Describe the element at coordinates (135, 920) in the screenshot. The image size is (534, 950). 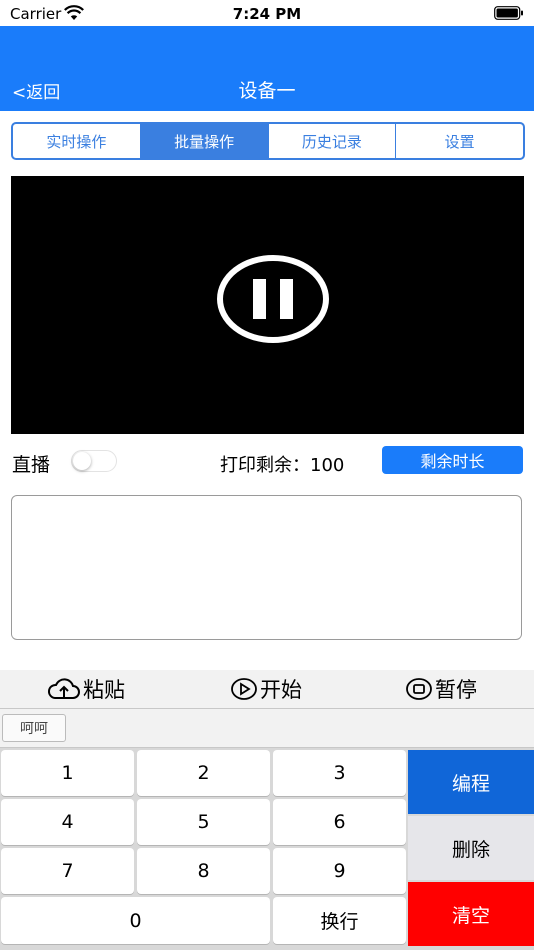
I see `key-0: 0` at that location.